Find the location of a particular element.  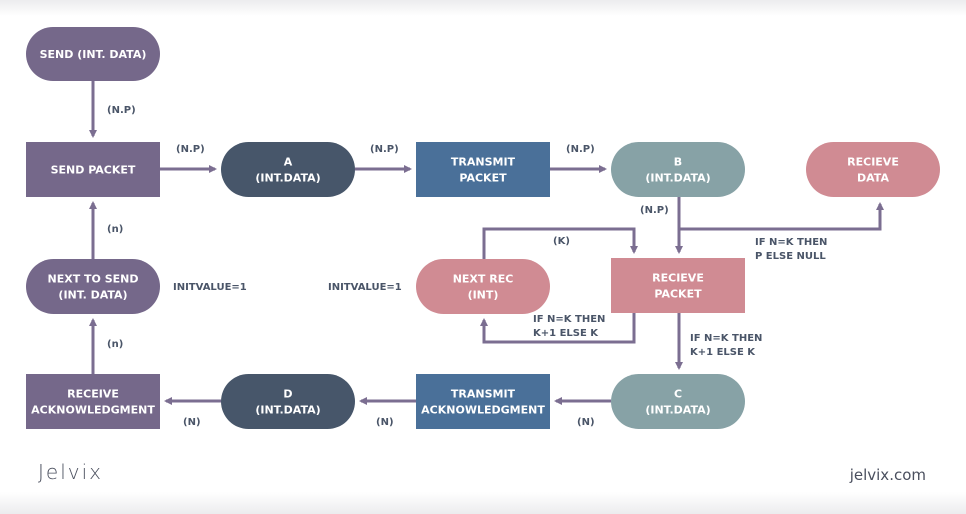

edge-label-tack-to-d: (N) is located at coordinates (385, 422).